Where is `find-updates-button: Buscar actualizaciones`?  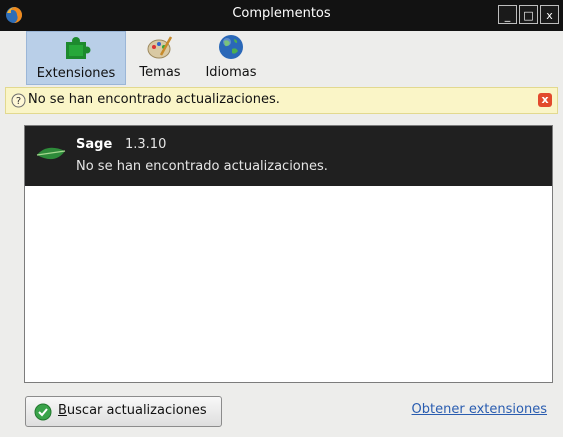
find-updates-button: Buscar actualizaciones is located at coordinates (123, 411).